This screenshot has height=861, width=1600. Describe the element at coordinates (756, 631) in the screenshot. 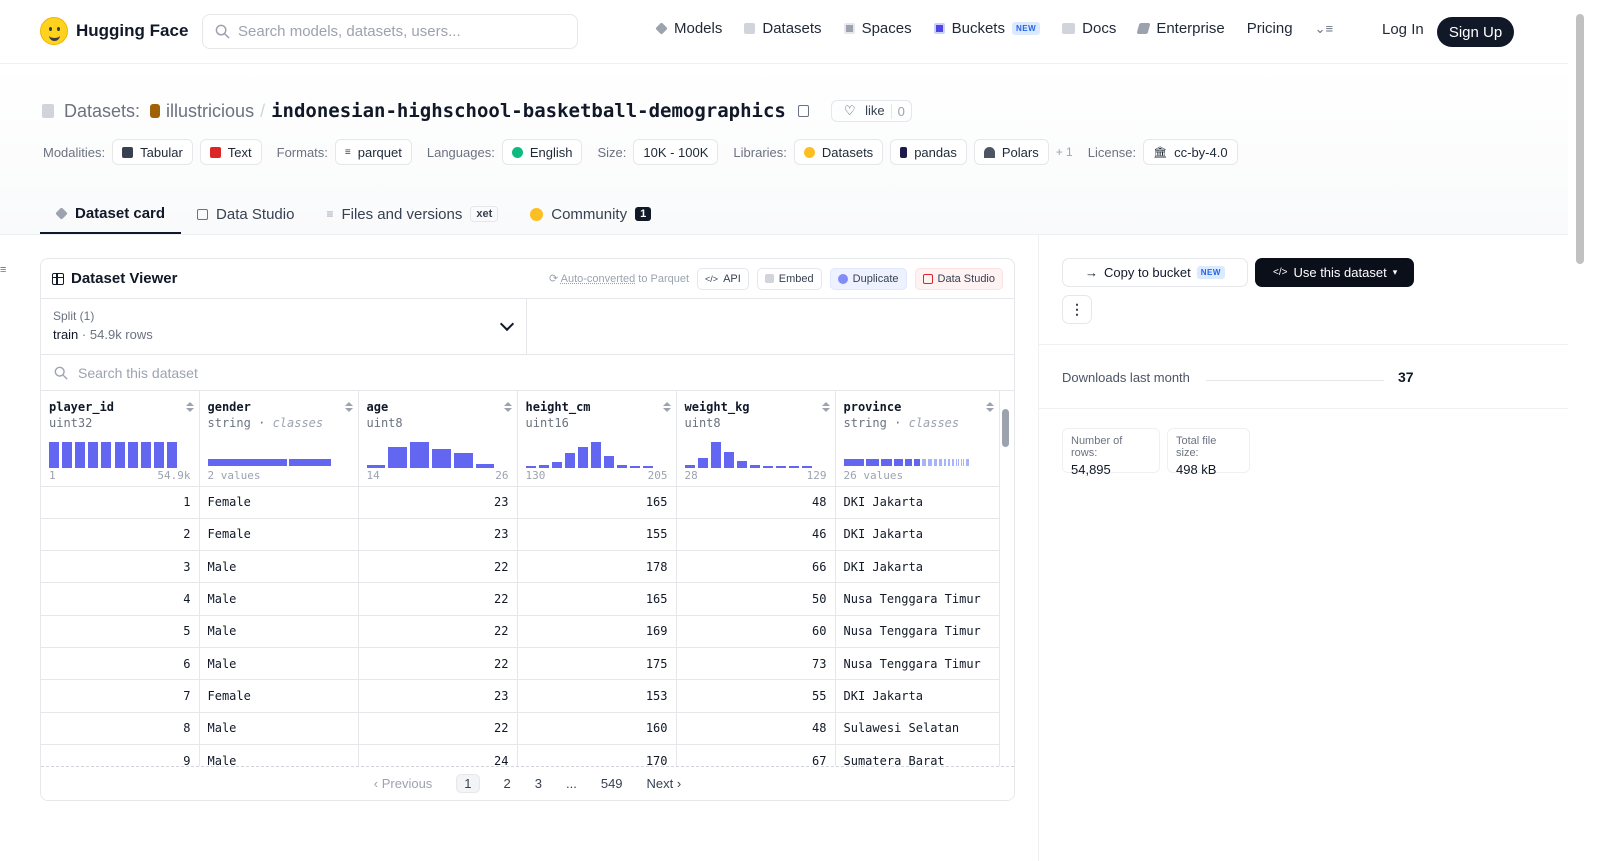

I see `table-cell-weight_kg: 60` at that location.